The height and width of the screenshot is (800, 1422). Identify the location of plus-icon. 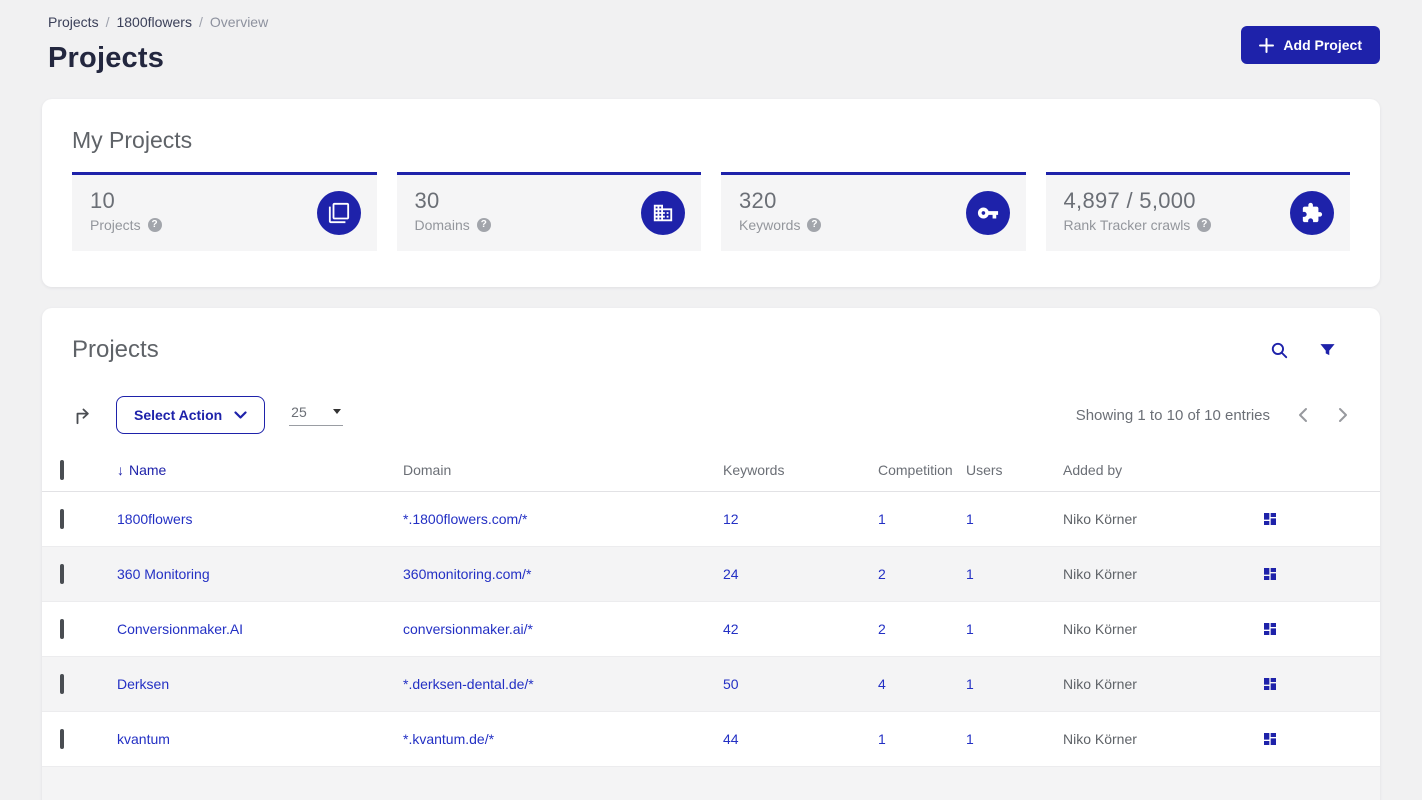
(1267, 45).